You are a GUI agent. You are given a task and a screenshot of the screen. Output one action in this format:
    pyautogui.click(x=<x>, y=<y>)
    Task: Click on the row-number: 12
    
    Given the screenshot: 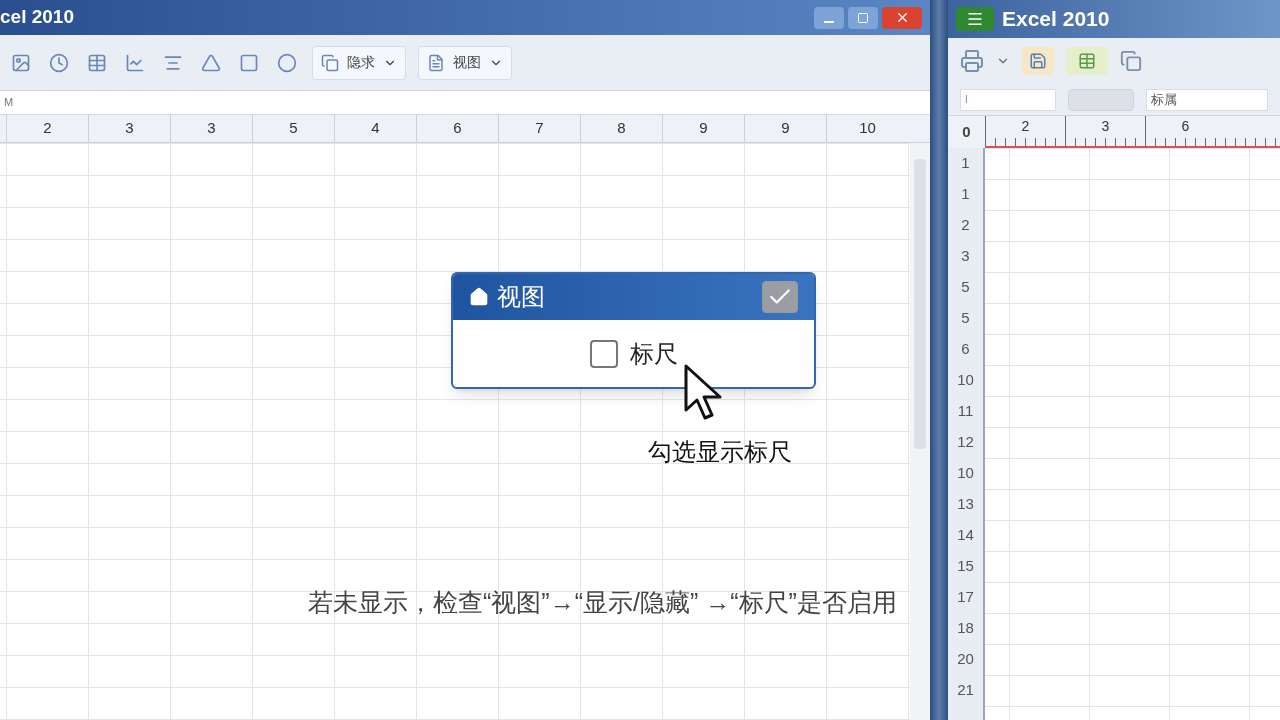 What is the action you would take?
    pyautogui.click(x=965, y=442)
    